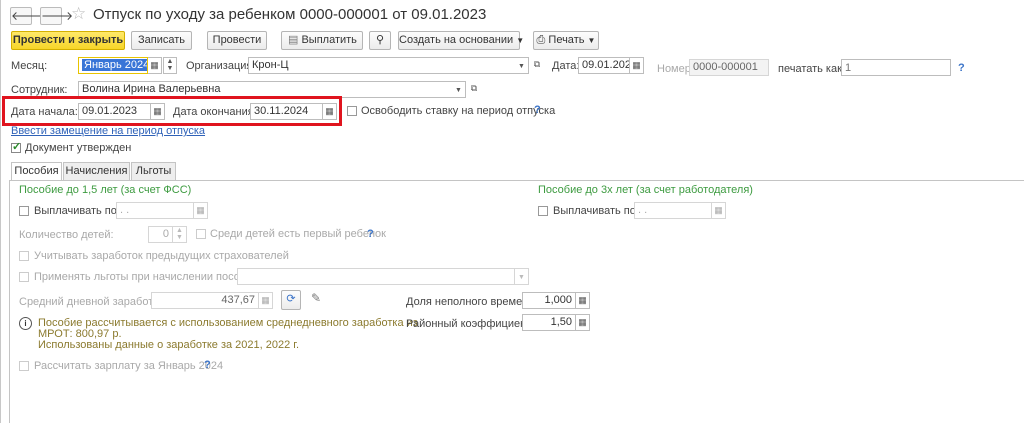  Describe the element at coordinates (566, 66) in the screenshot. I see `date-label: Дата:` at that location.